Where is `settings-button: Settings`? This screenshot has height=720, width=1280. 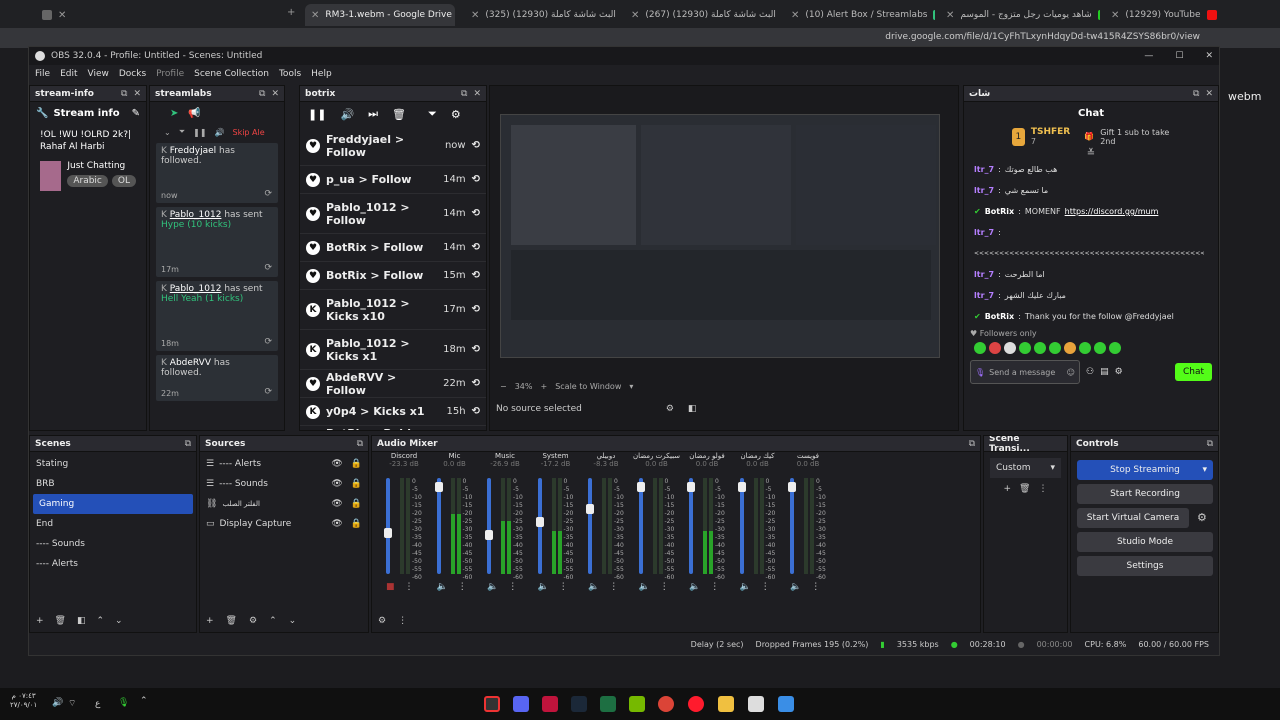 settings-button: Settings is located at coordinates (1145, 566).